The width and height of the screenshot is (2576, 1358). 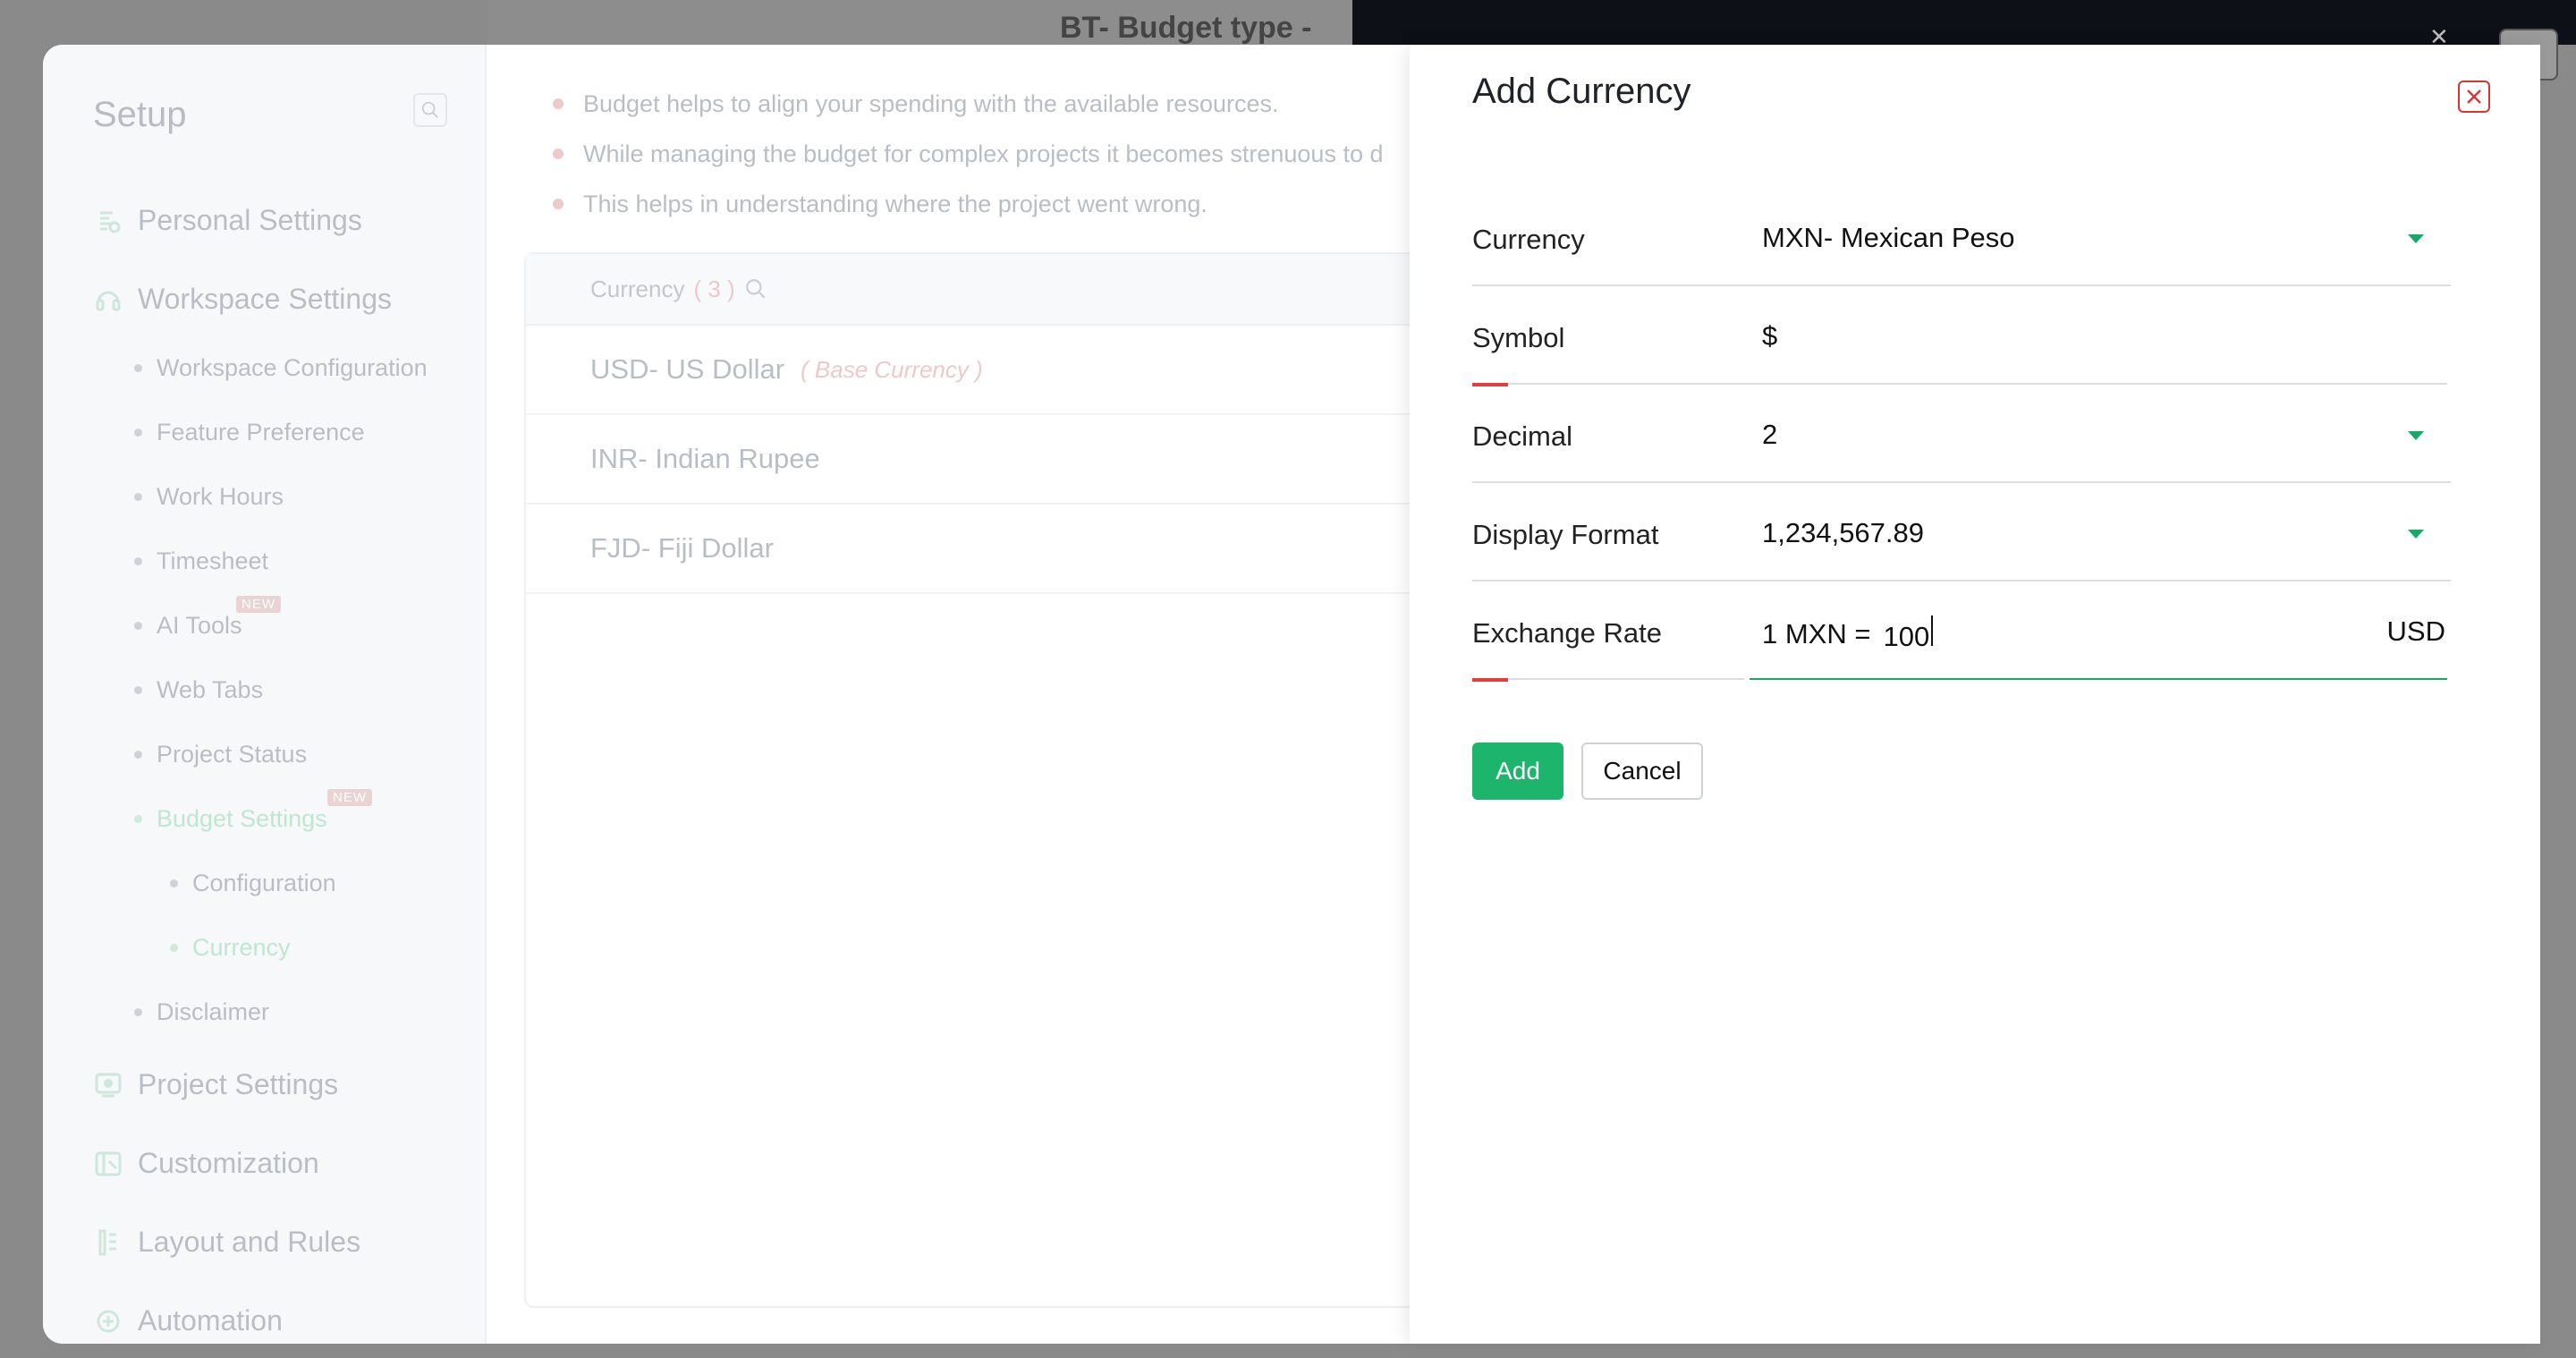 I want to click on sidebar-section-project-settings: Project Settings, so click(x=215, y=1084).